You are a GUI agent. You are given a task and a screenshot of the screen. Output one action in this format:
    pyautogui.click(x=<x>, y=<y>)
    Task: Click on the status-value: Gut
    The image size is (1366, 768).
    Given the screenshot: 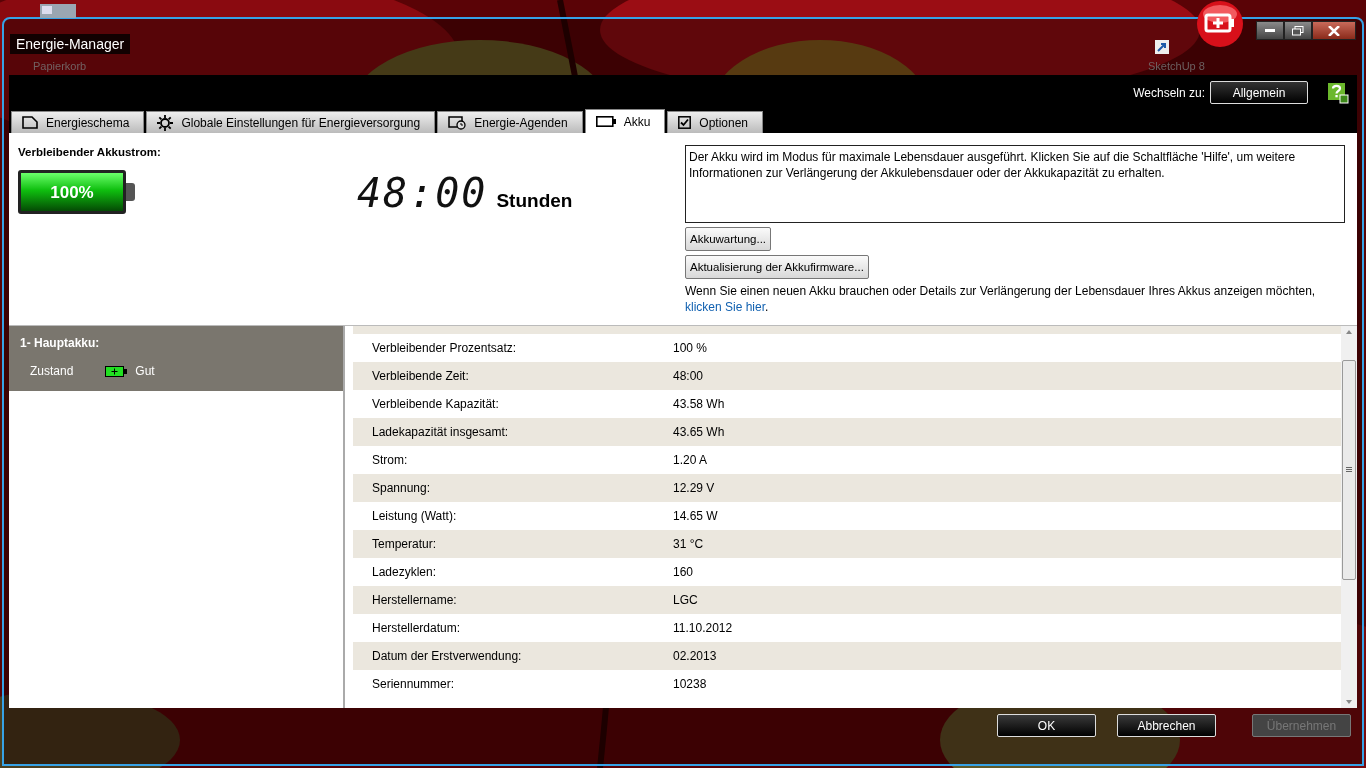 What is the action you would take?
    pyautogui.click(x=145, y=371)
    